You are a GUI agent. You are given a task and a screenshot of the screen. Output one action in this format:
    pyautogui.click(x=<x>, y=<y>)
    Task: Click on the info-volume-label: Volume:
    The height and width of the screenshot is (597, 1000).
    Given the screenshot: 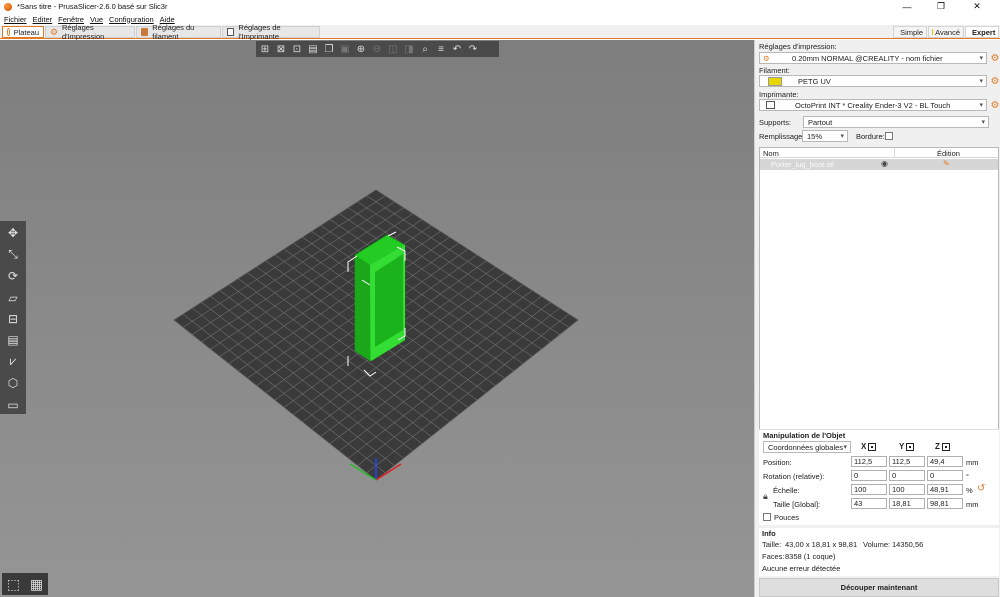 What is the action you would take?
    pyautogui.click(x=877, y=544)
    